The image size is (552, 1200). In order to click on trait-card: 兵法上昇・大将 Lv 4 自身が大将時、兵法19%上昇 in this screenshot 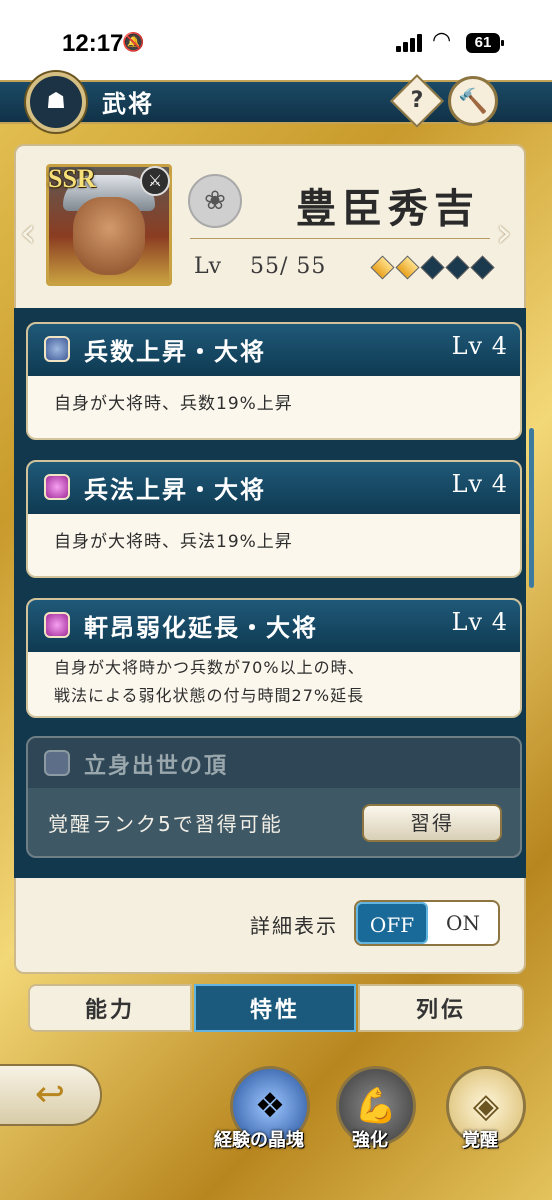, I will do `click(274, 519)`.